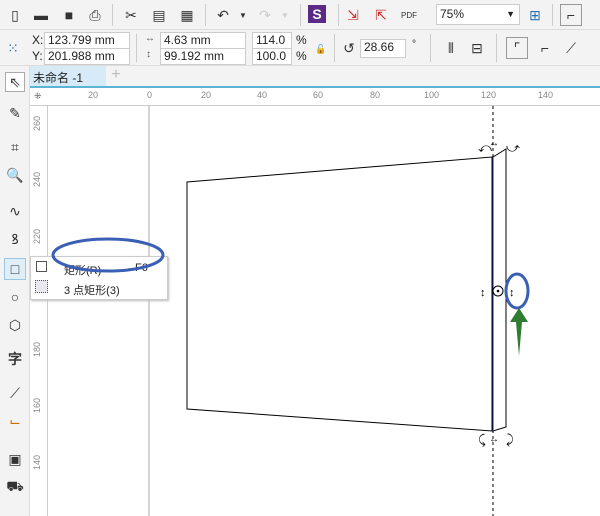  Describe the element at coordinates (15, 175) in the screenshot. I see `zoom-tool-icon: 🔍` at that location.